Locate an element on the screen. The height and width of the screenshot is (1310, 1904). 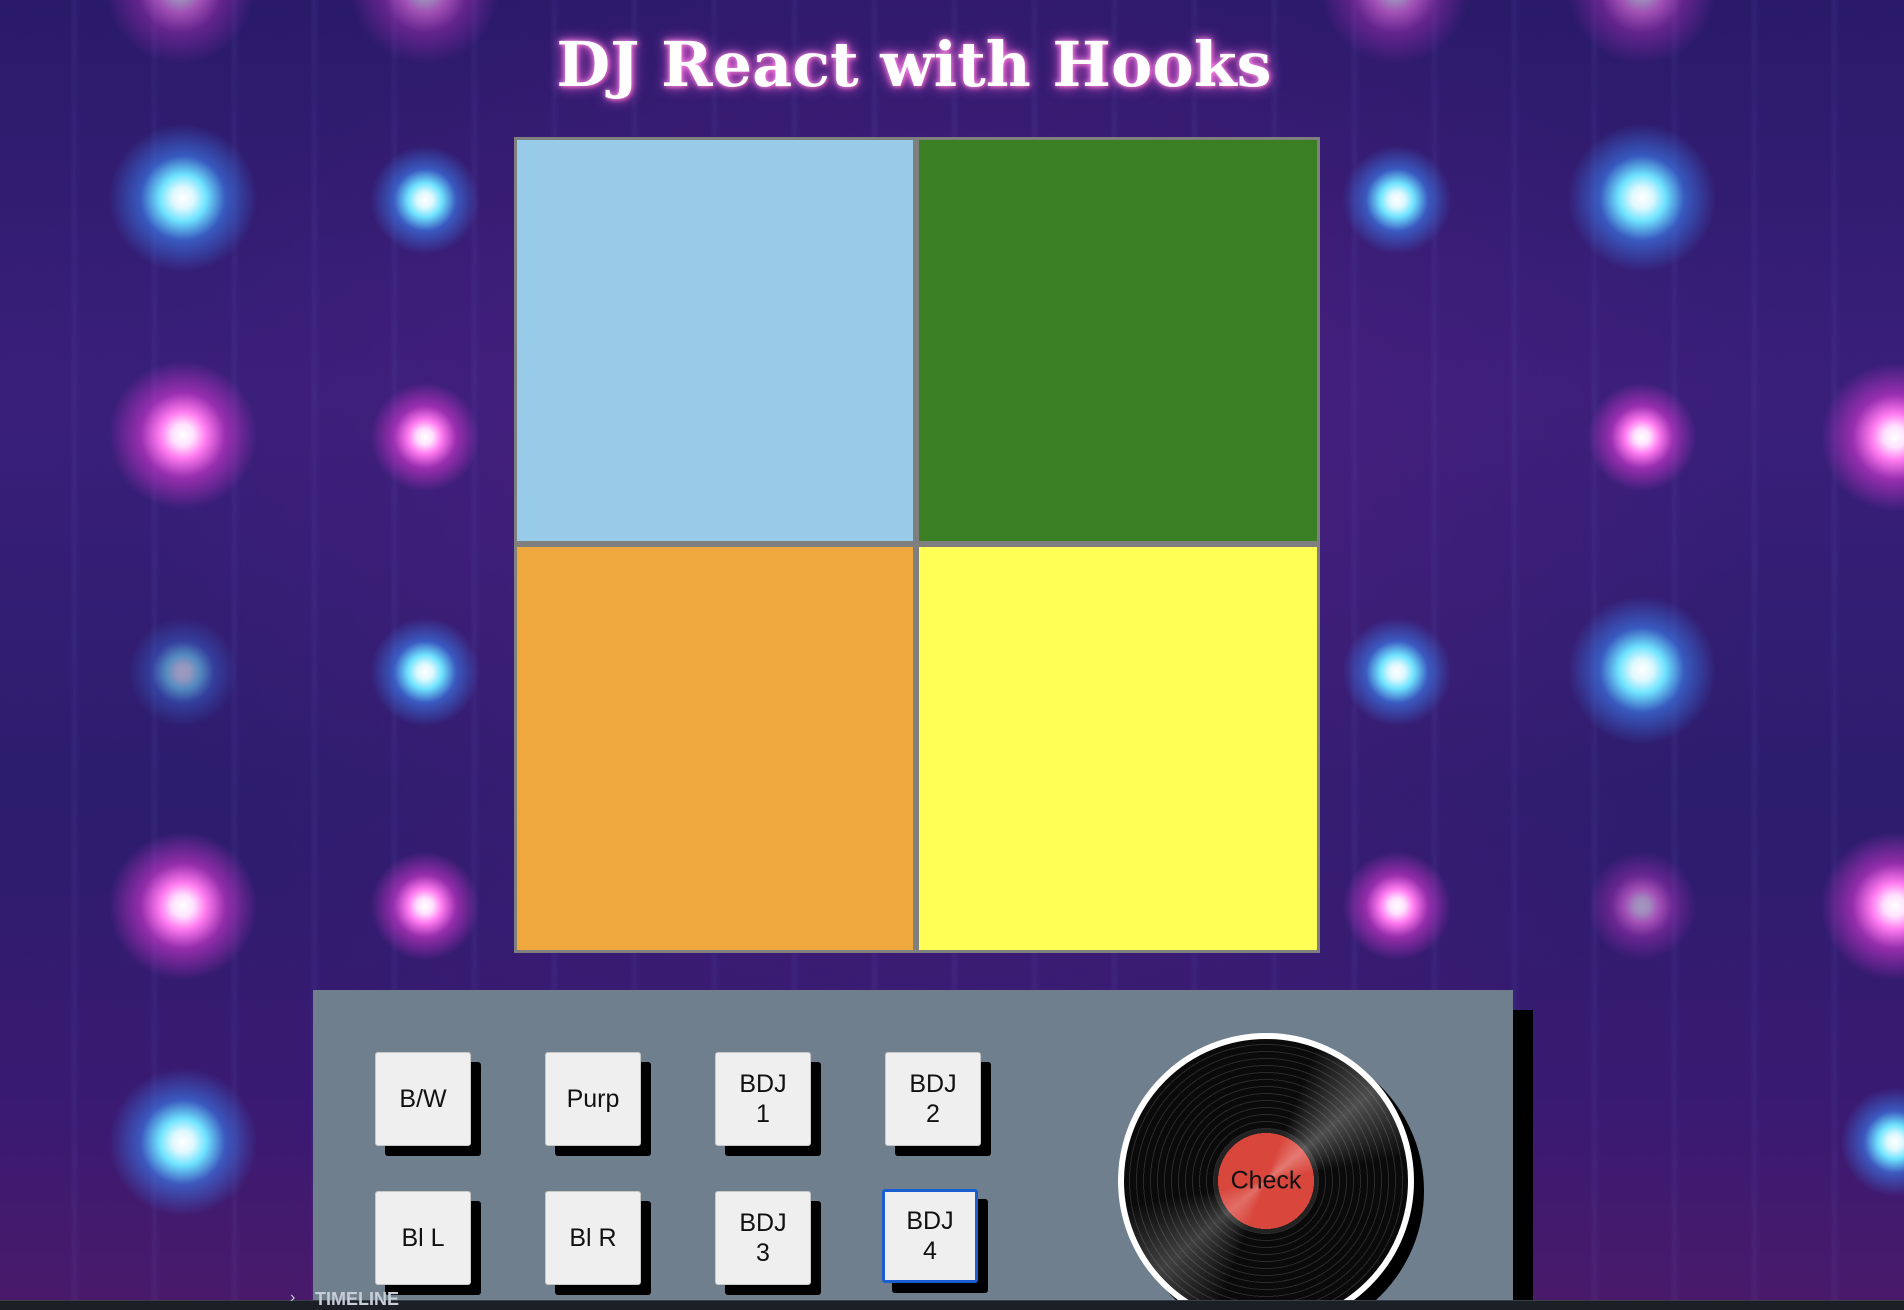
vinyl-record-check-button: Check is located at coordinates (1266, 1171).